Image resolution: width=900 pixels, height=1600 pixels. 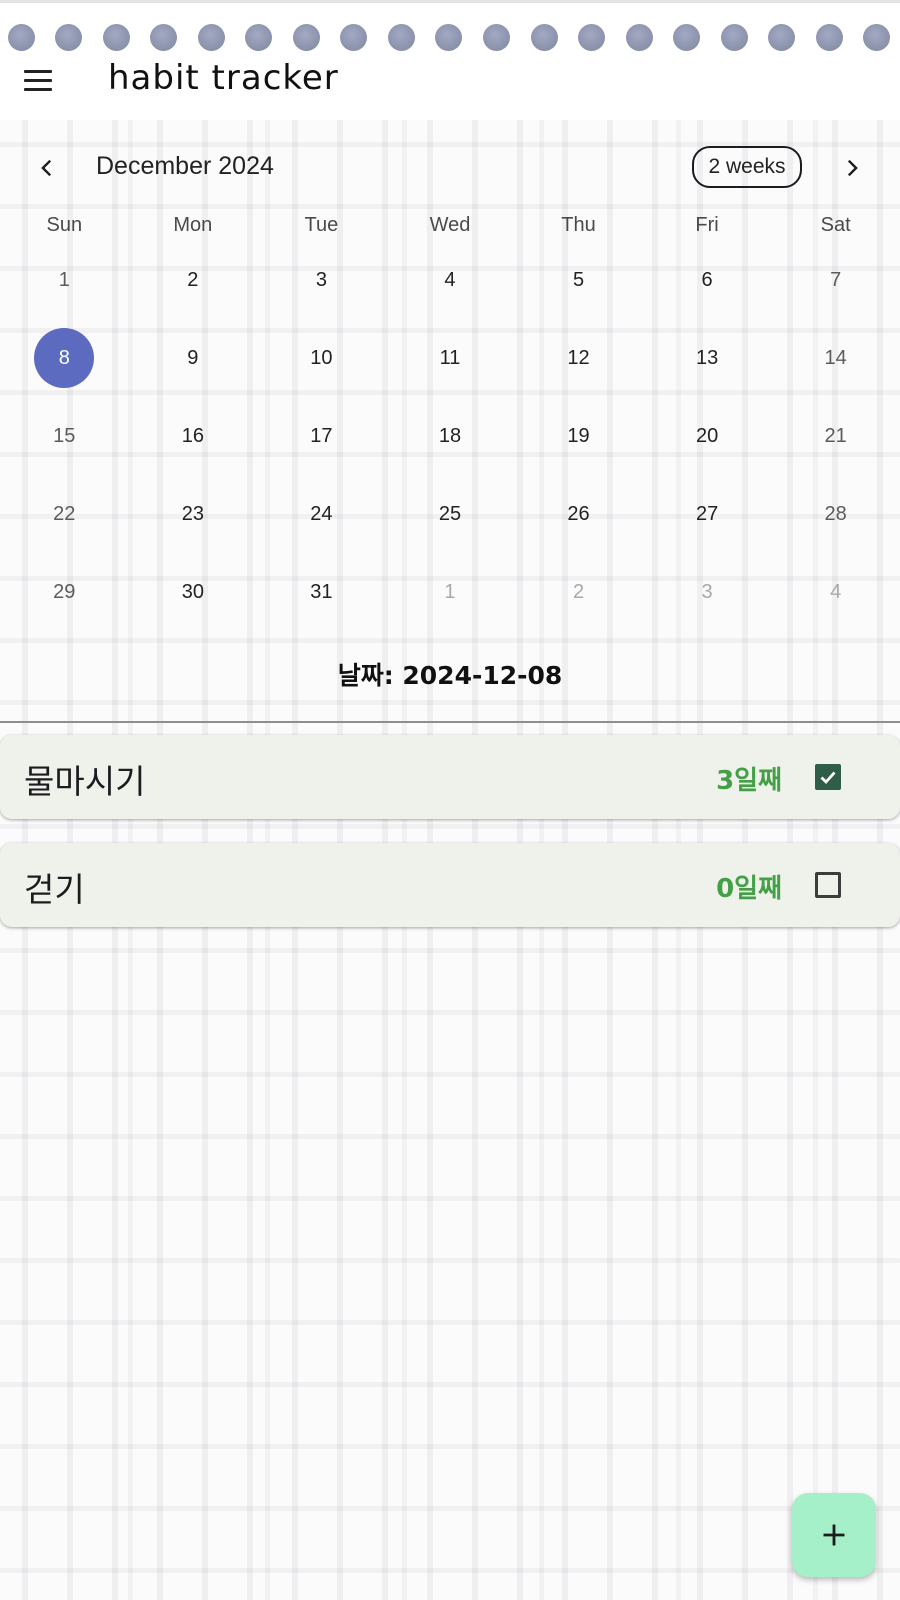 I want to click on calendar-day: 17, so click(x=321, y=436).